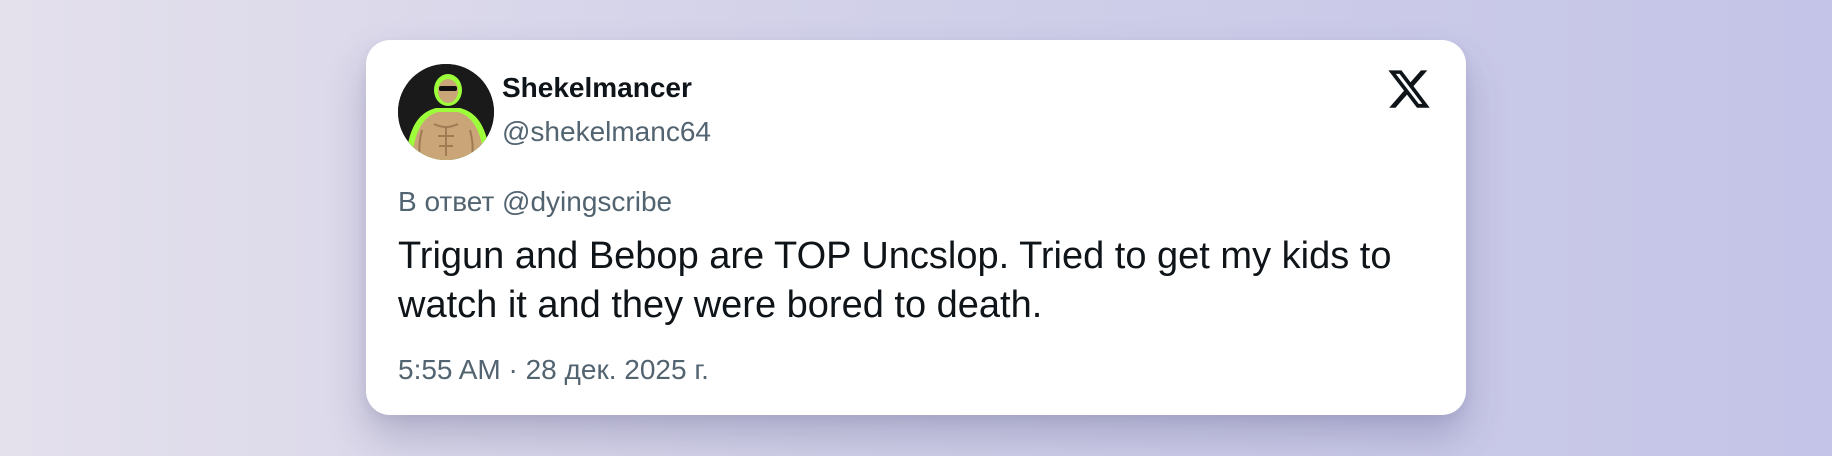 The image size is (1832, 456). I want to click on author-display-name: Shekelmancer, so click(597, 88).